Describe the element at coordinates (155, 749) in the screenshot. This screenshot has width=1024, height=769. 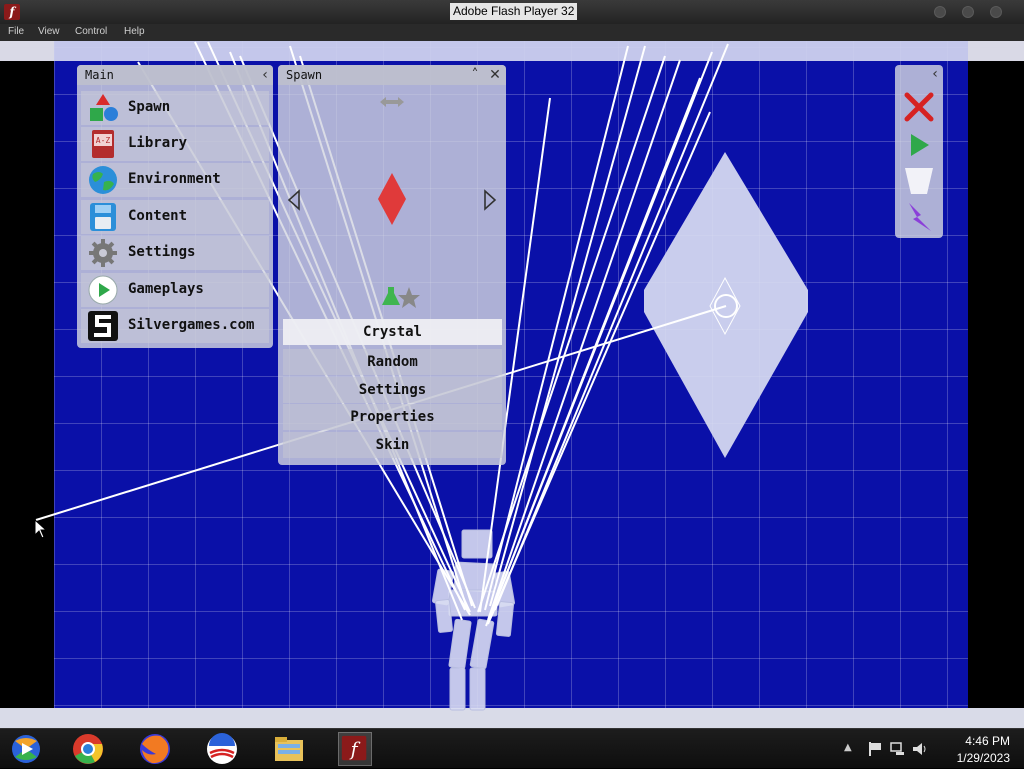
I see `firefox-icon` at that location.